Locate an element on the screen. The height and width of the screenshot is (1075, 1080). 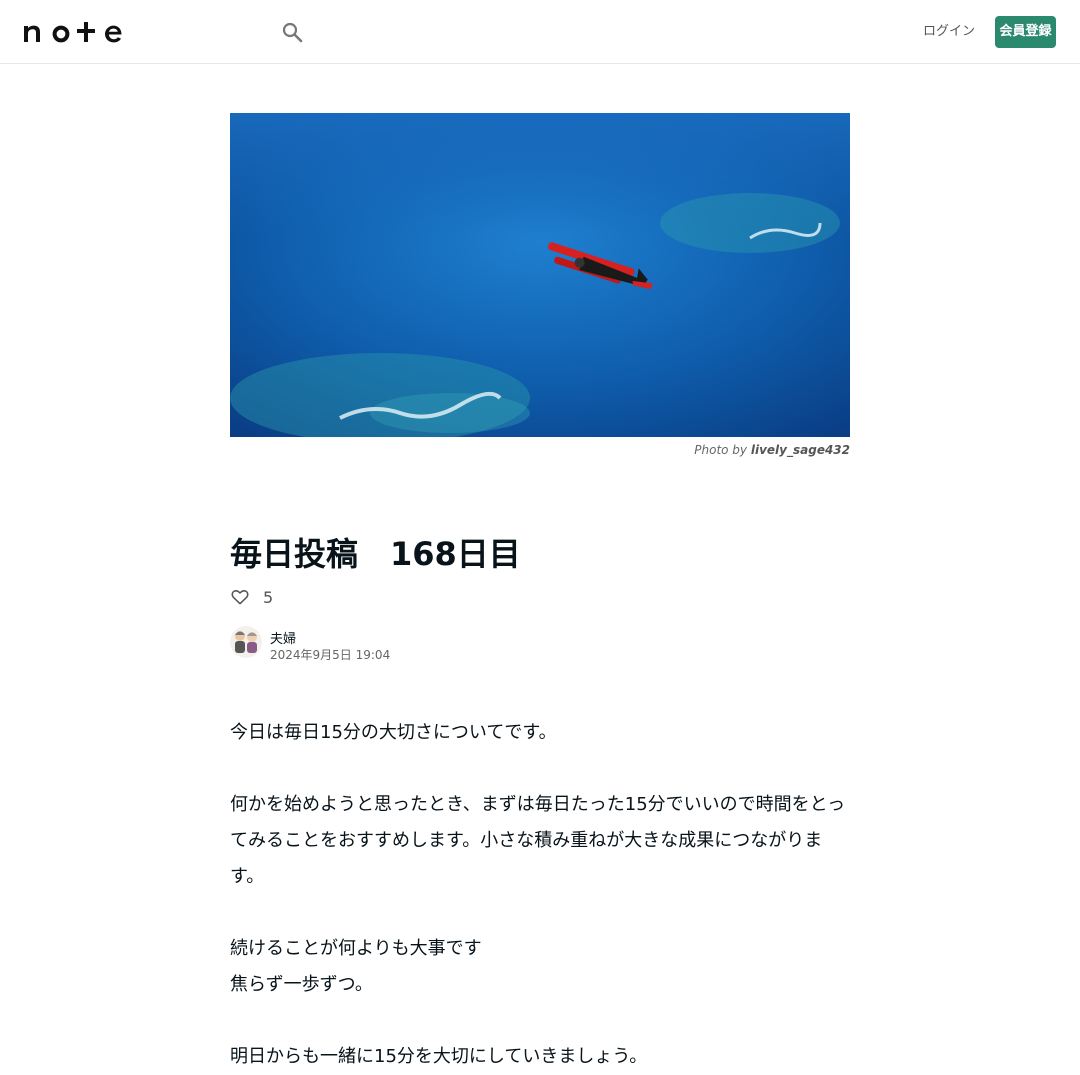
search-icon is located at coordinates (292, 32).